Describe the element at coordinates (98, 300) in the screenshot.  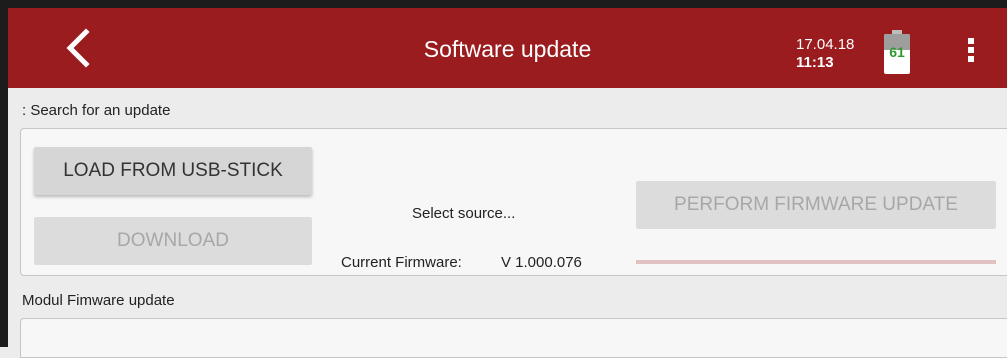
I see `modul-section-label: Modul Fimware update` at that location.